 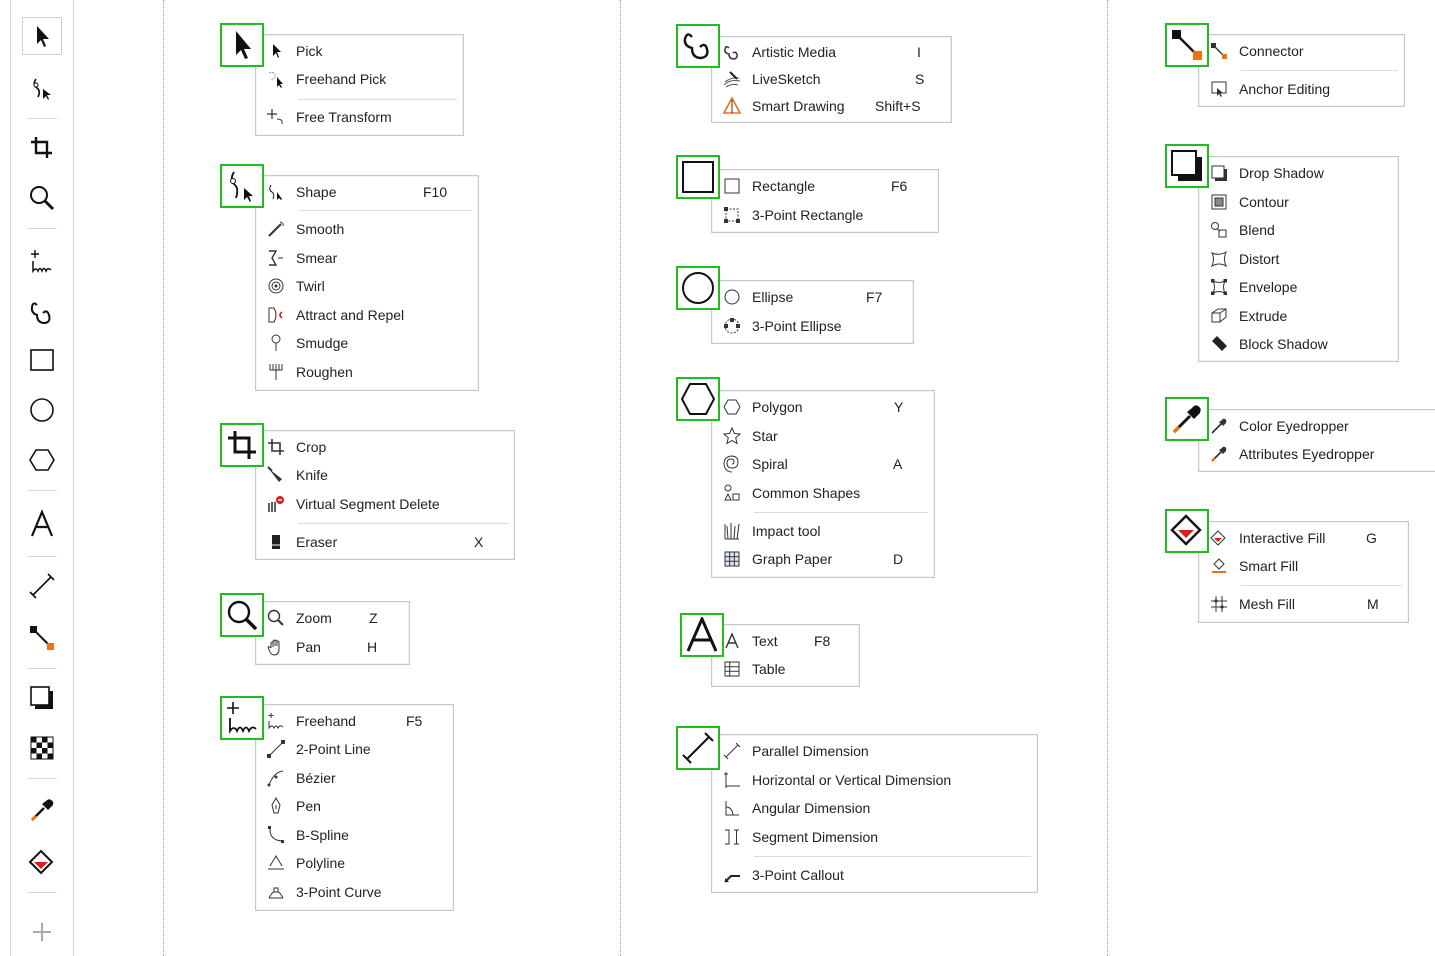 What do you see at coordinates (812, 326) in the screenshot?
I see `menu-item-3-point-ellipse: 3-Point Ellipse` at bounding box center [812, 326].